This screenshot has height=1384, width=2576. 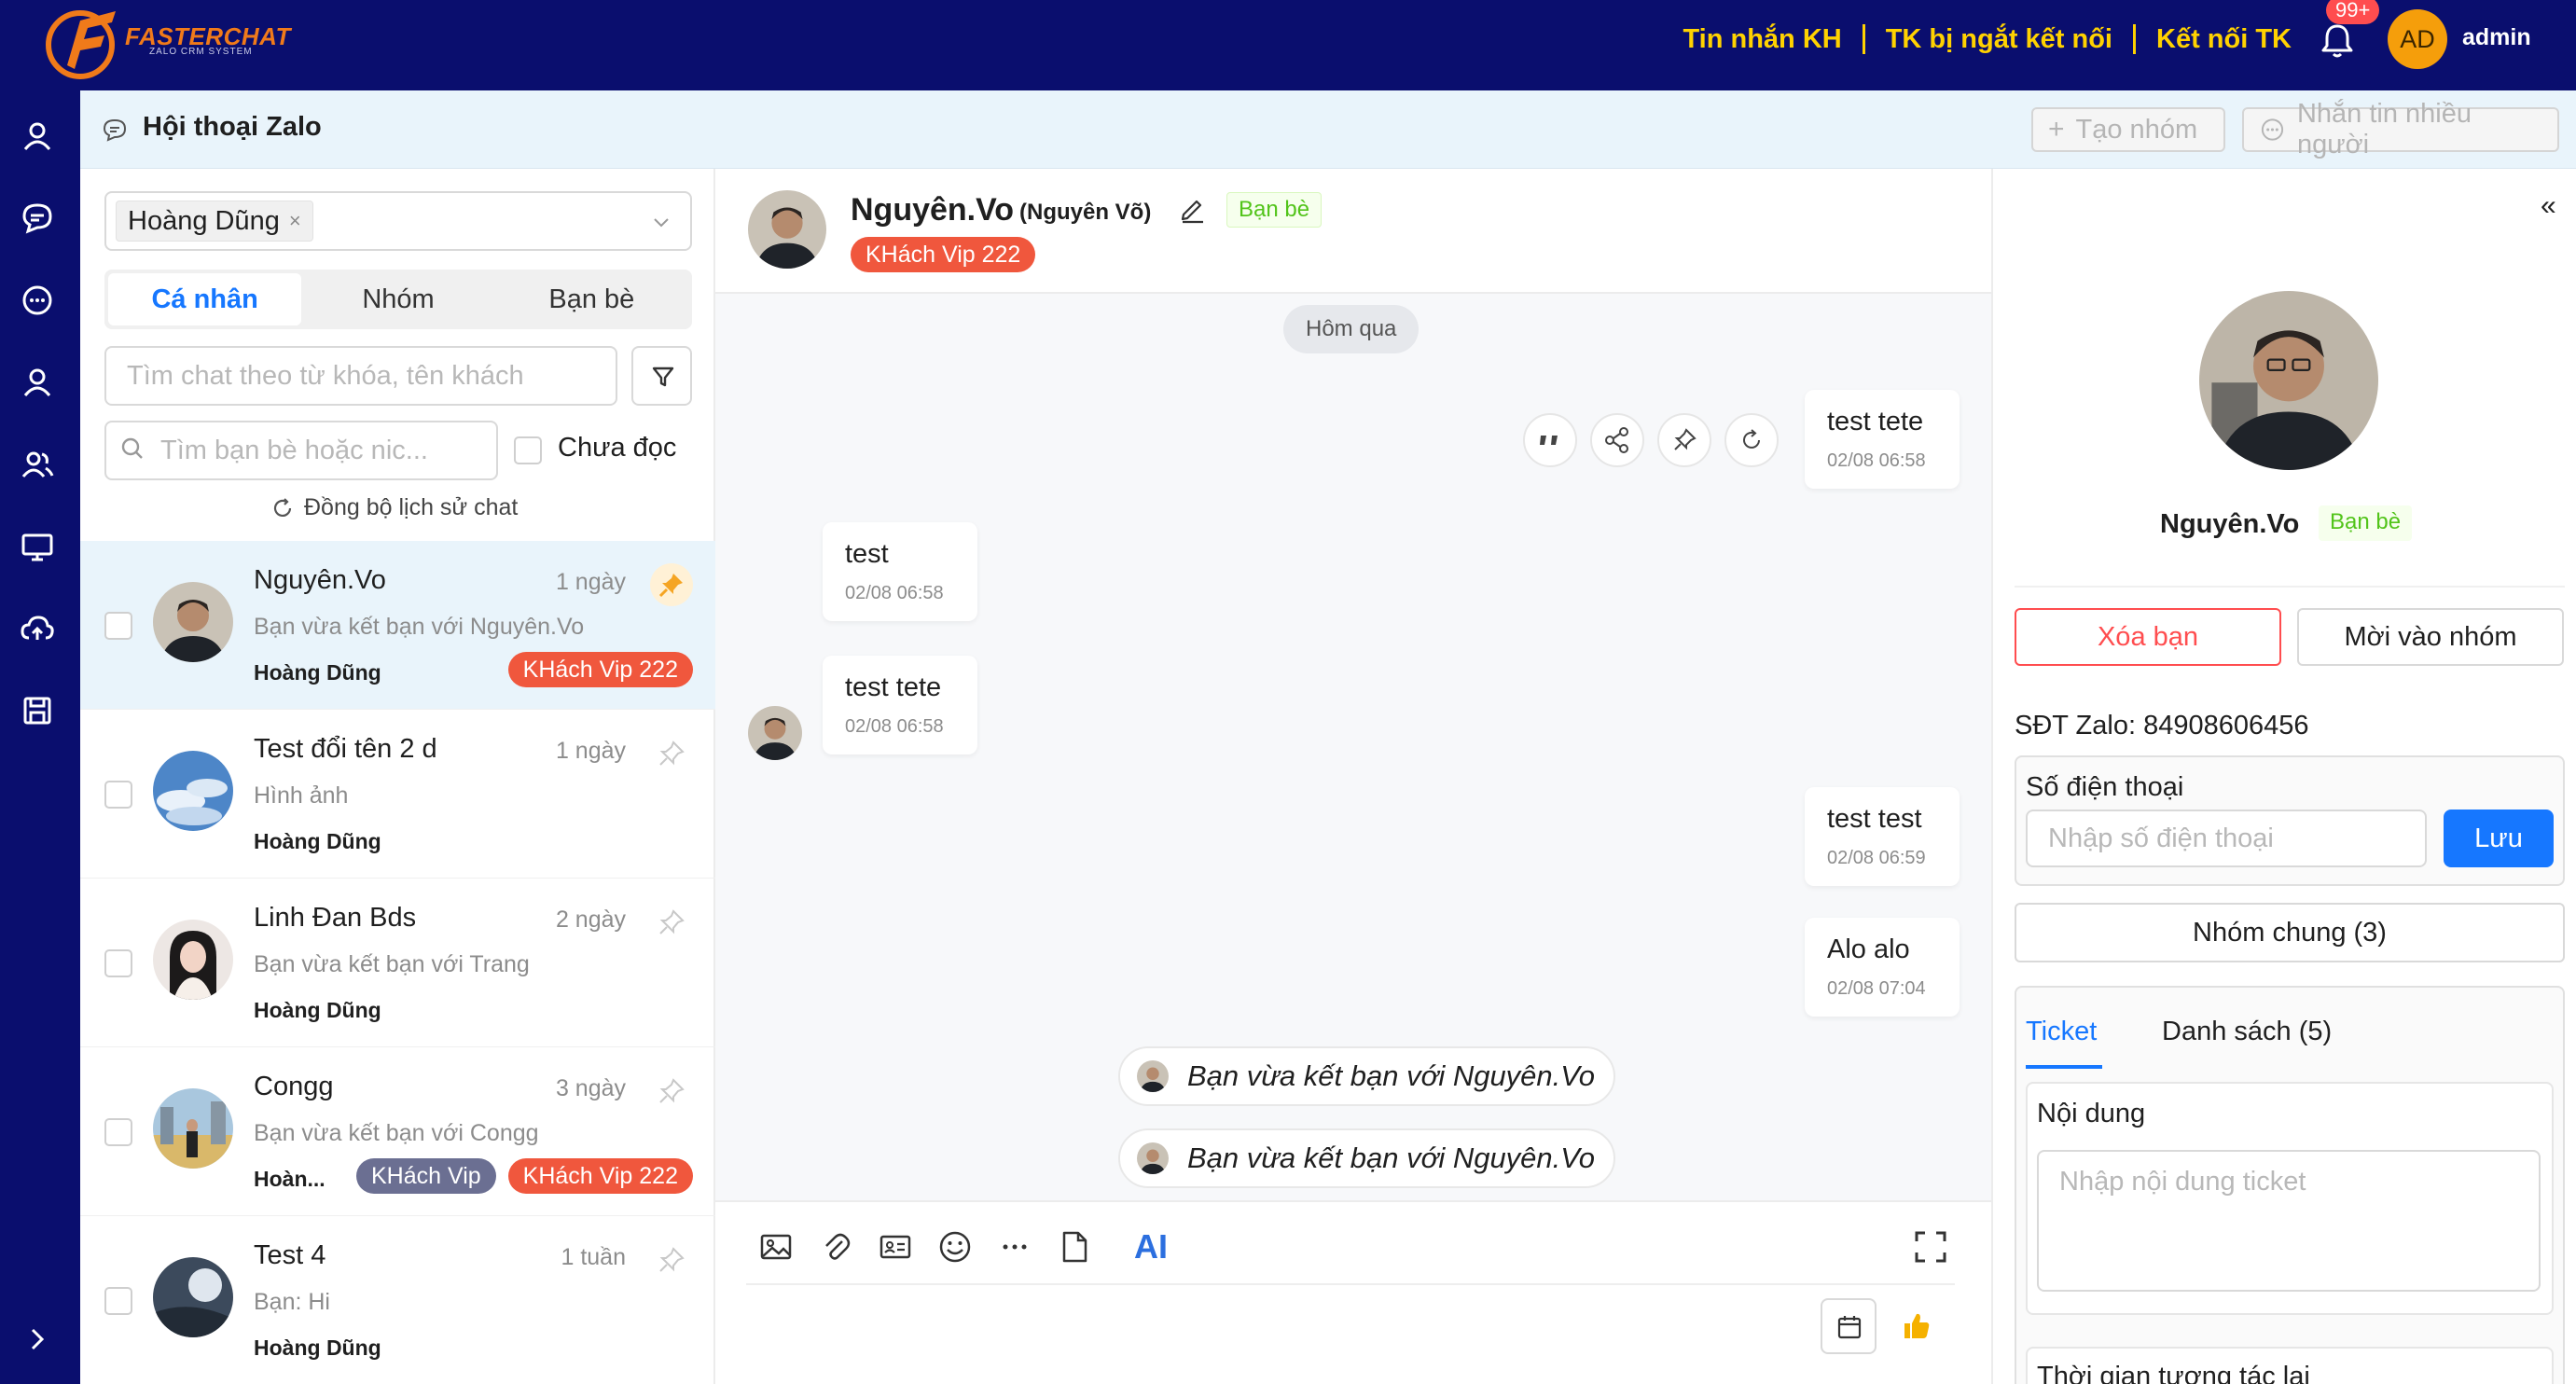 What do you see at coordinates (2337, 42) in the screenshot?
I see `bell-icon` at bounding box center [2337, 42].